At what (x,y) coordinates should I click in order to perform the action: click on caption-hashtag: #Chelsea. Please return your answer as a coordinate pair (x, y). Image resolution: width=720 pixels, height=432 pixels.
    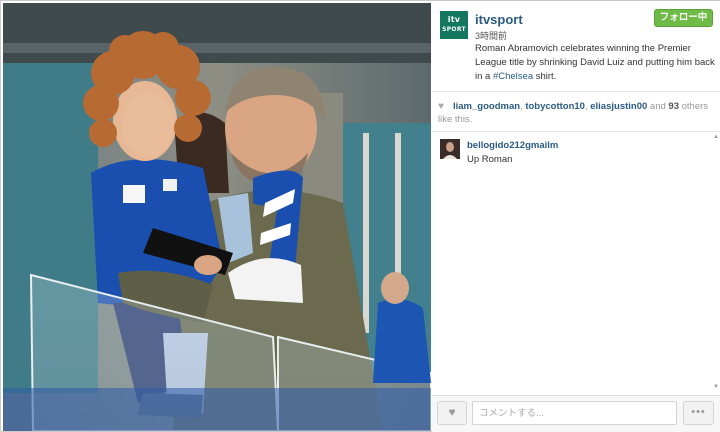
    Looking at the image, I should click on (513, 76).